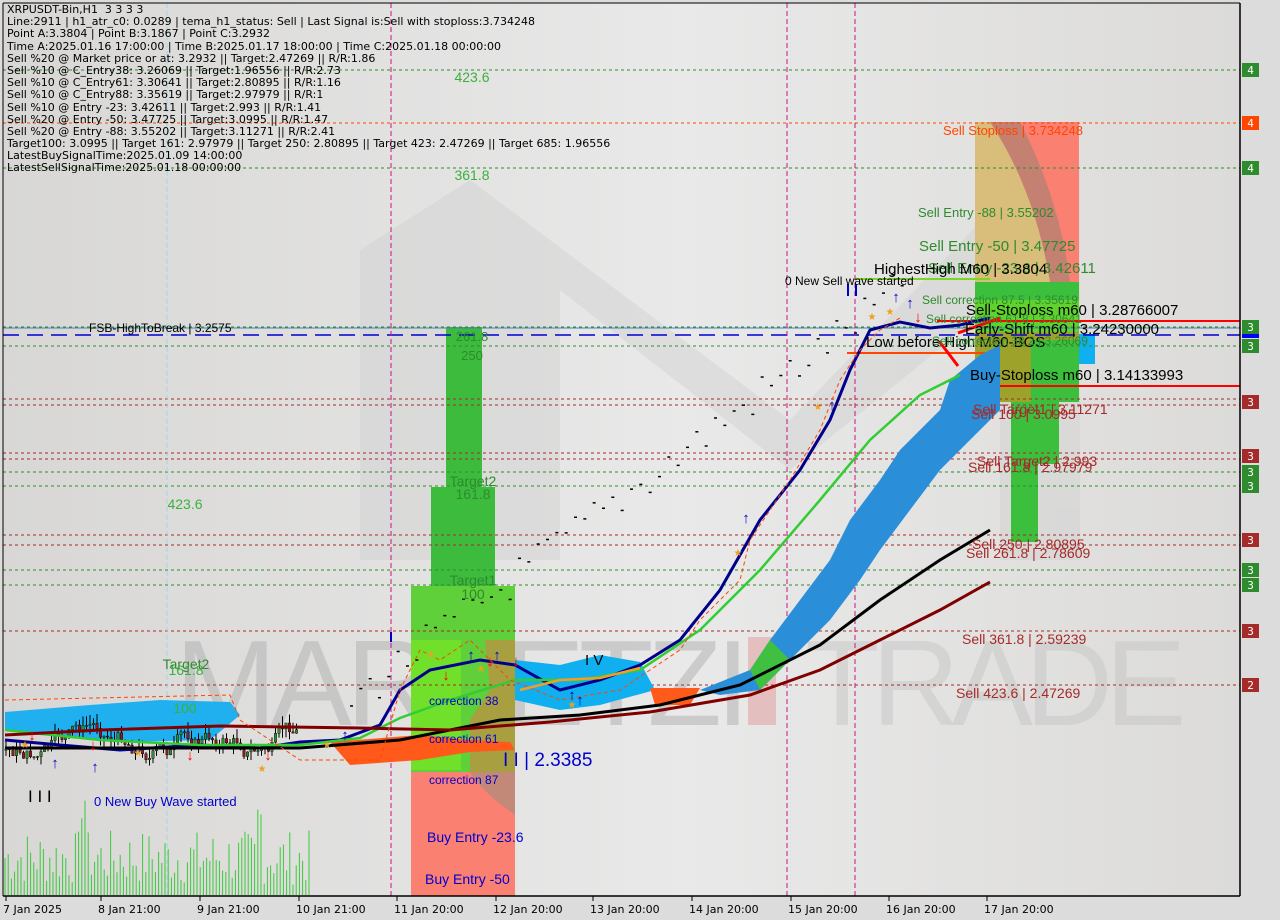 This screenshot has height=920, width=1280. What do you see at coordinates (429, 909) in the screenshot?
I see `x-tick-label: 11 Jan 20:00` at bounding box center [429, 909].